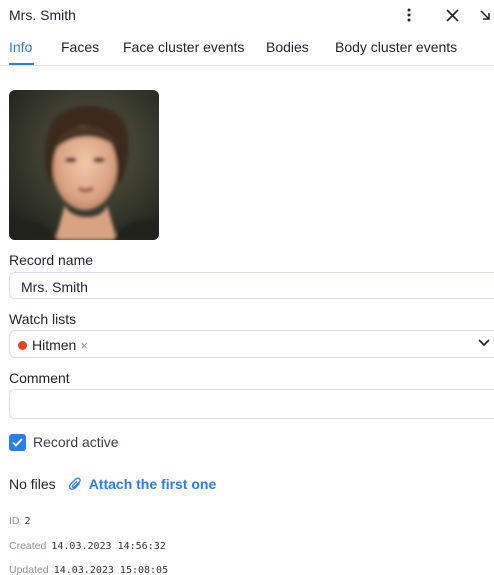 The width and height of the screenshot is (494, 575). I want to click on record-active-checkbox, so click(17, 442).